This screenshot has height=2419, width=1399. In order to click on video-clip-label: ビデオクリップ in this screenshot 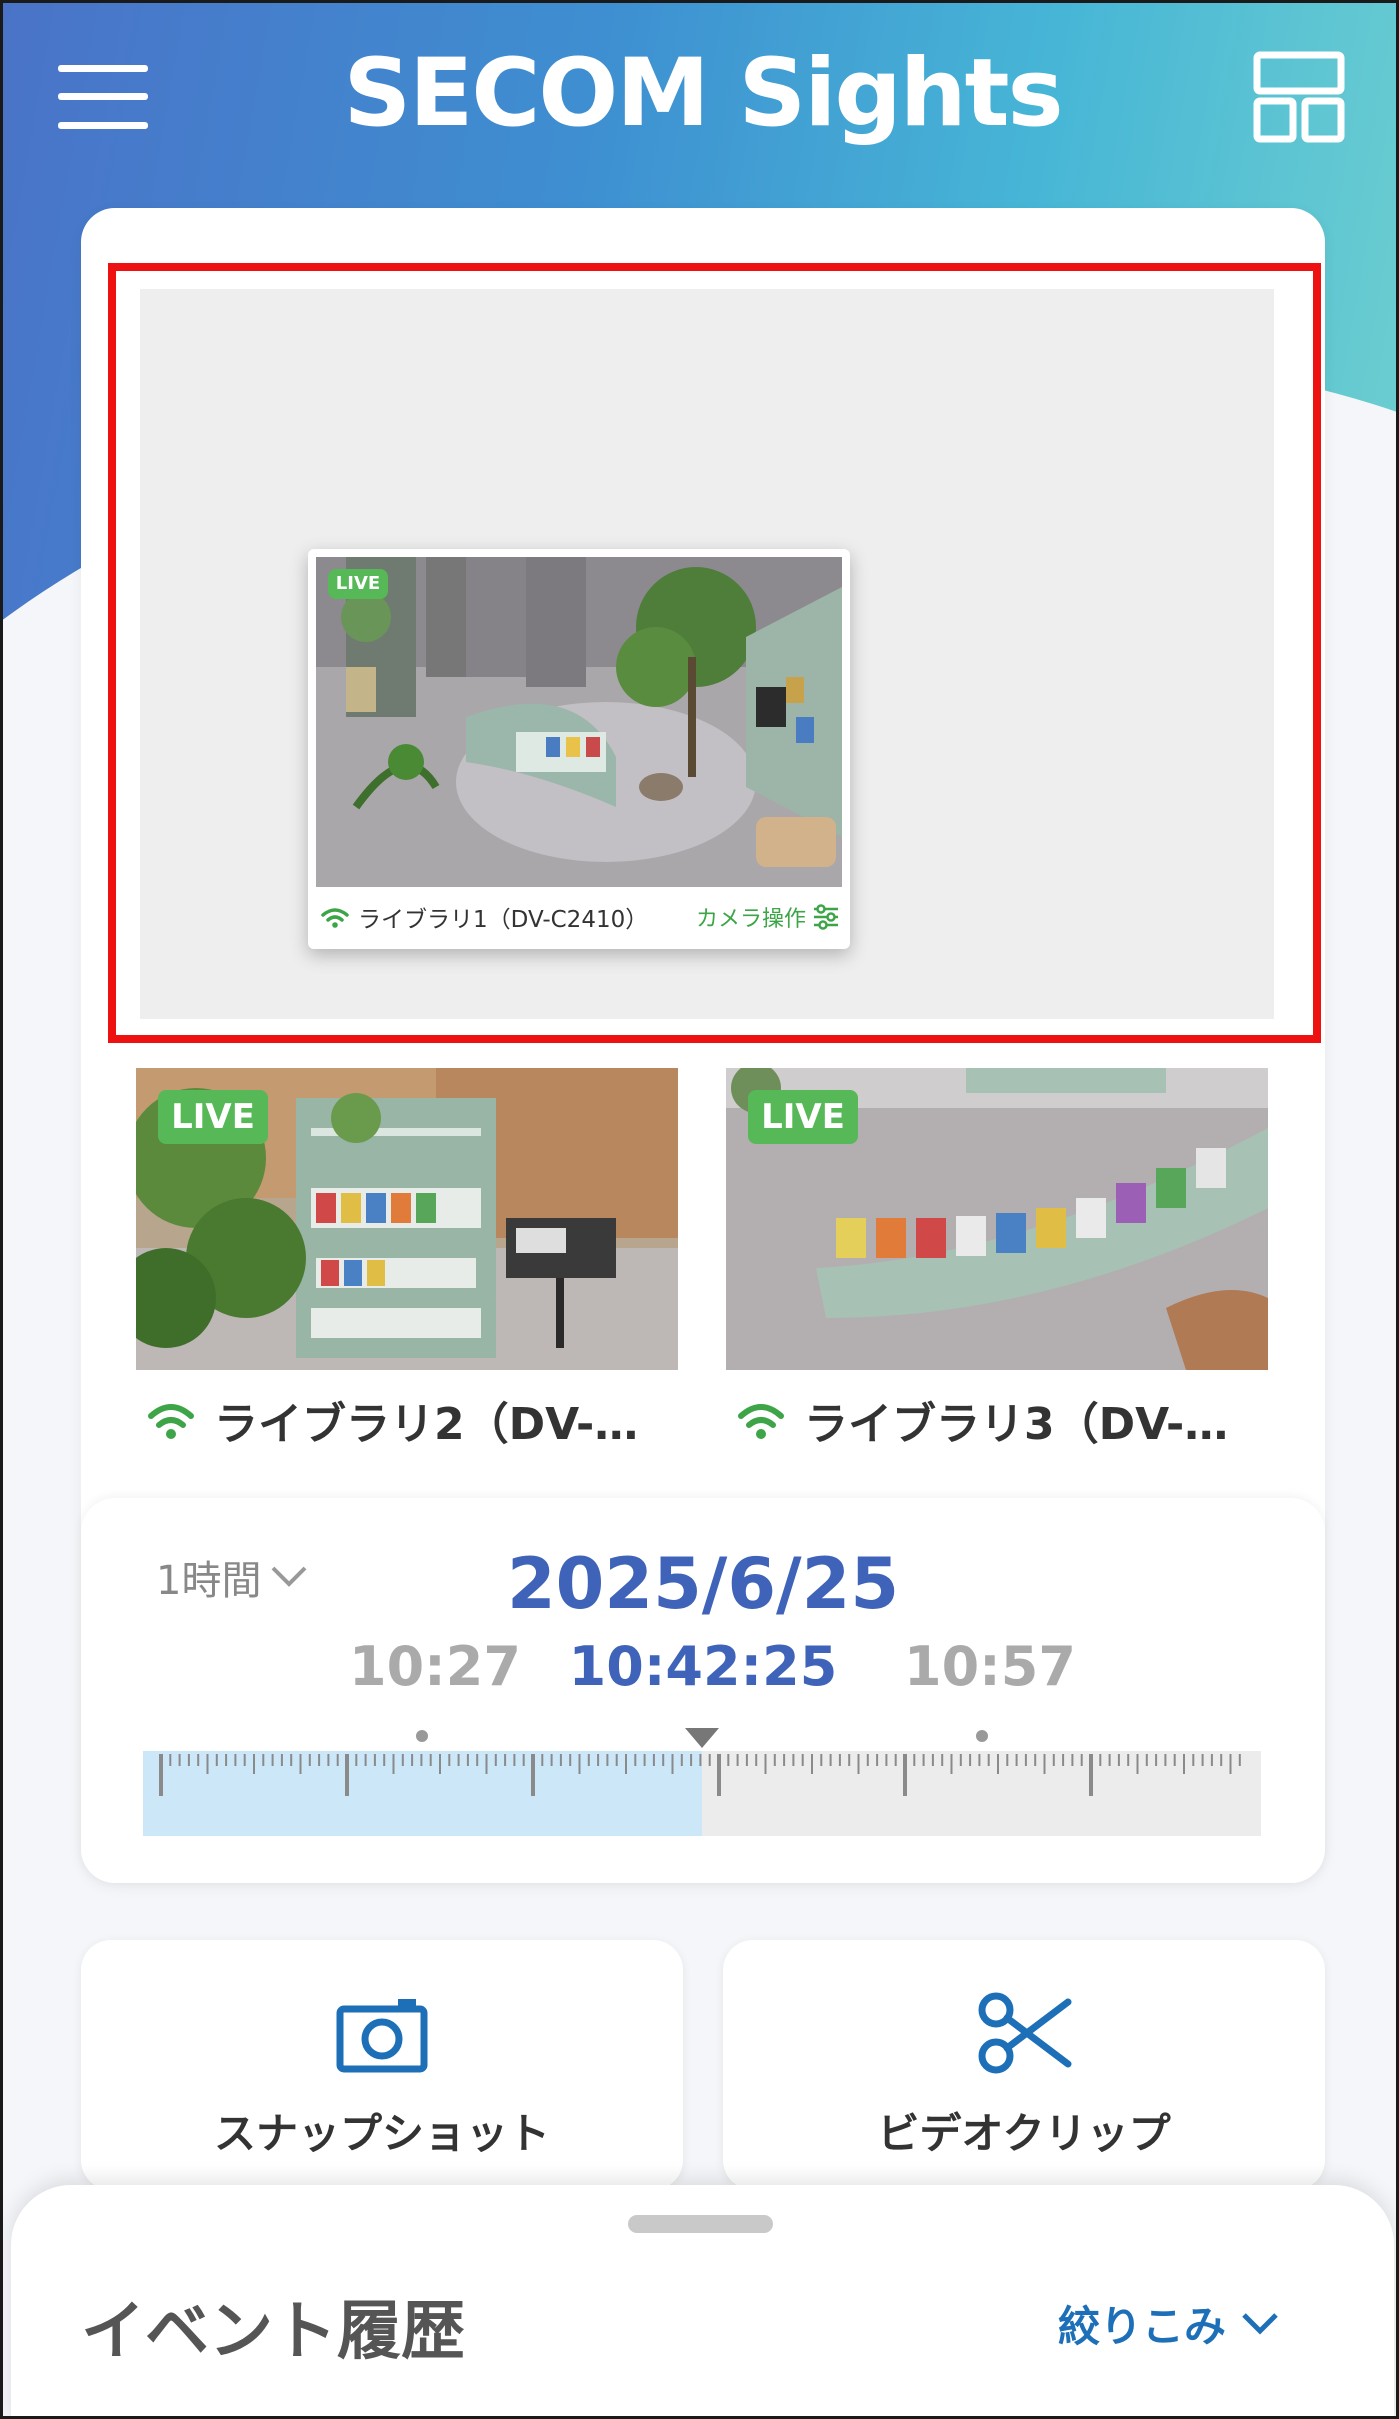, I will do `click(1024, 2133)`.